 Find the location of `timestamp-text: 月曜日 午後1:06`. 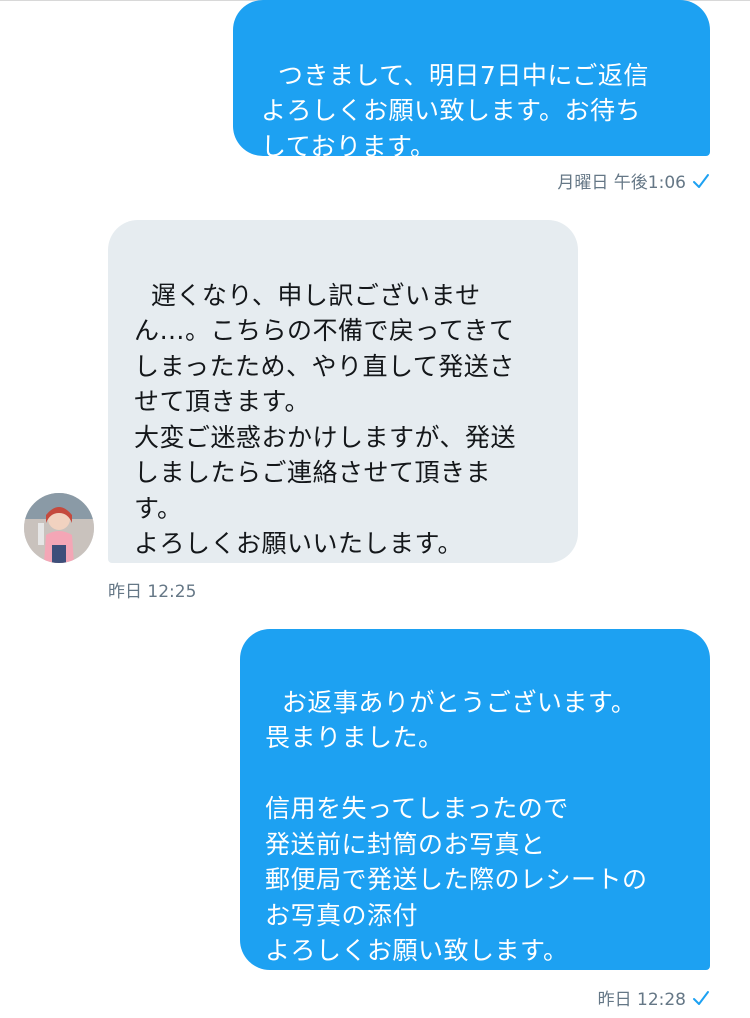

timestamp-text: 月曜日 午後1:06 is located at coordinates (621, 183).